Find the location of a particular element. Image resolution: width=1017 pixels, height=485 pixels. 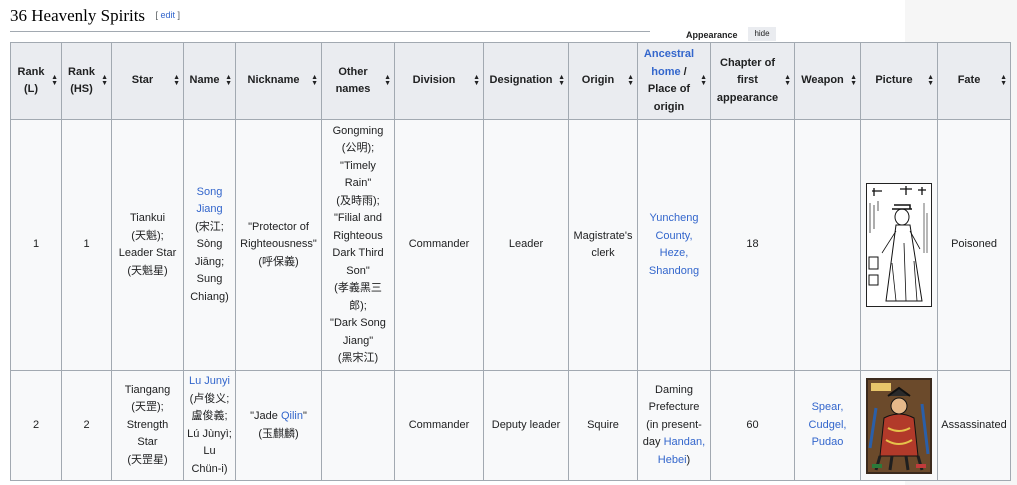

song-jiang-woodblock-portrait is located at coordinates (899, 245).